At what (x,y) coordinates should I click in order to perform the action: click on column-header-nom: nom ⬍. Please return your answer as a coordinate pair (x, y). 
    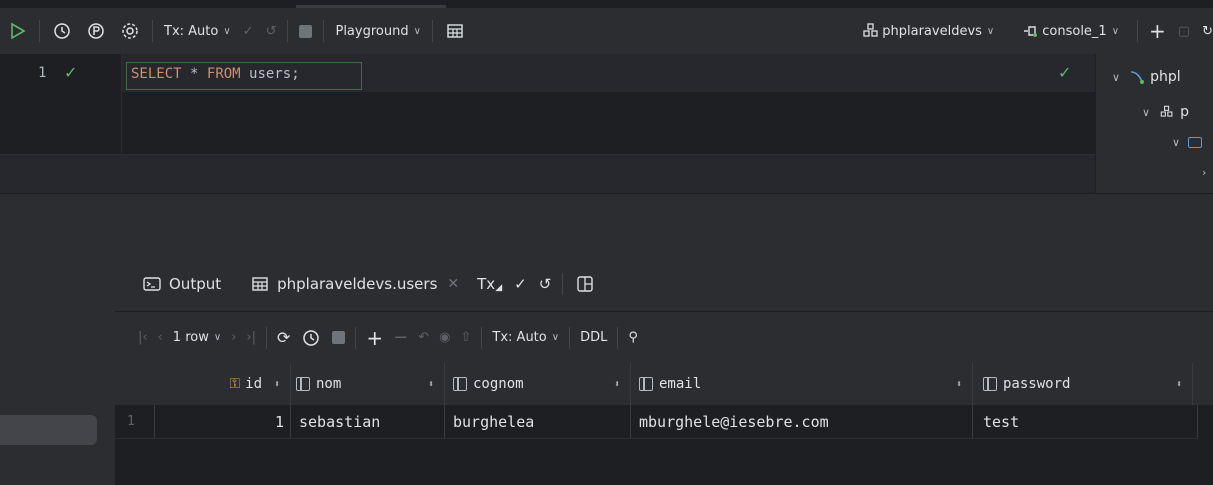
    Looking at the image, I should click on (368, 384).